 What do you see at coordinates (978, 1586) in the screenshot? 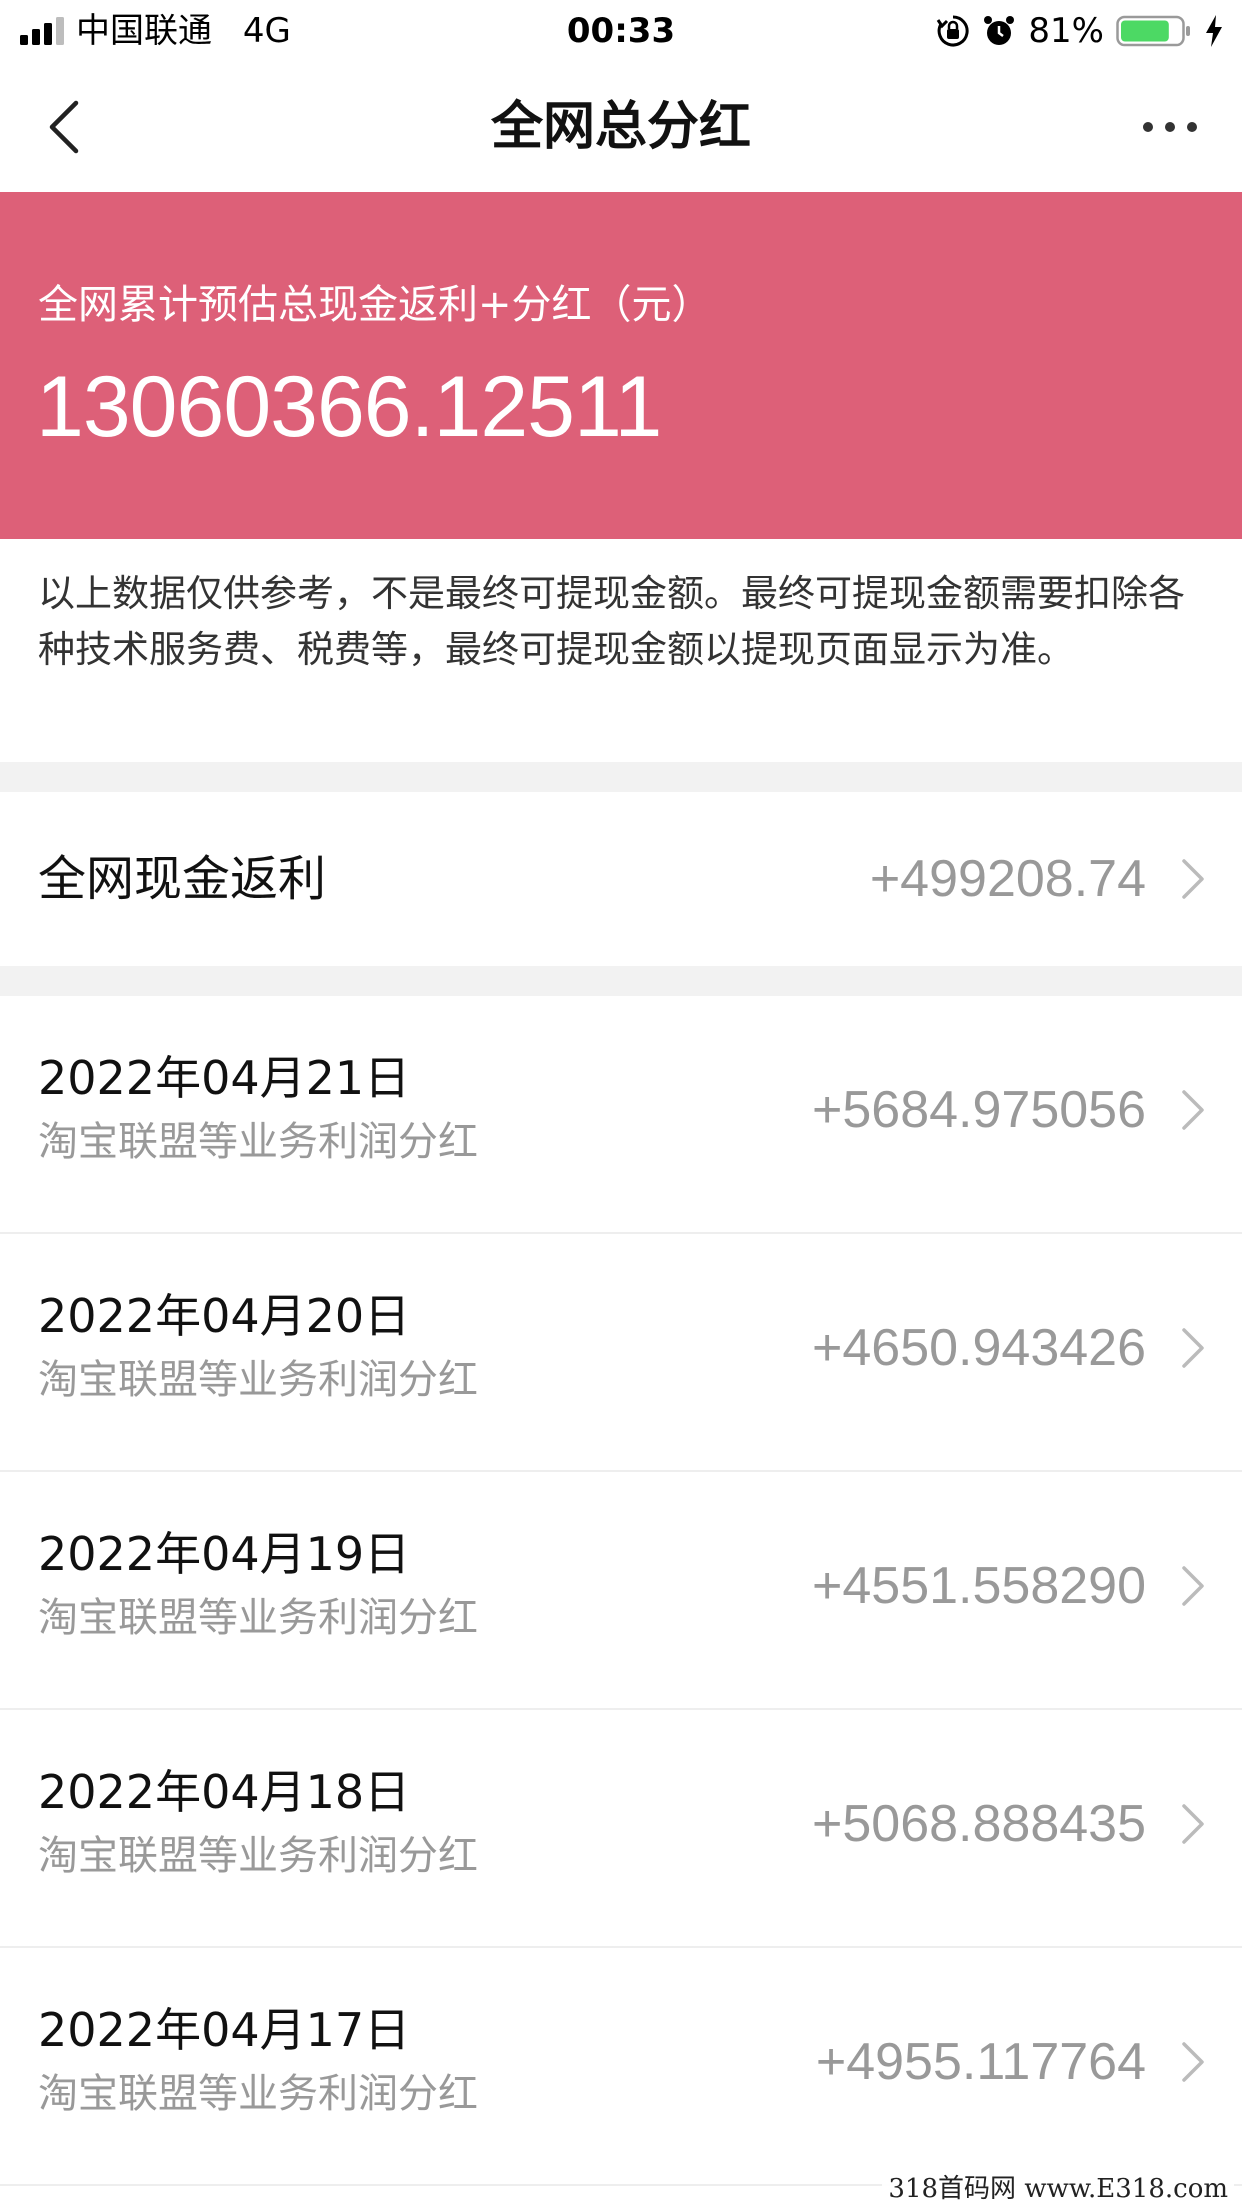
I see `dividend-amount: +4551.558290` at bounding box center [978, 1586].